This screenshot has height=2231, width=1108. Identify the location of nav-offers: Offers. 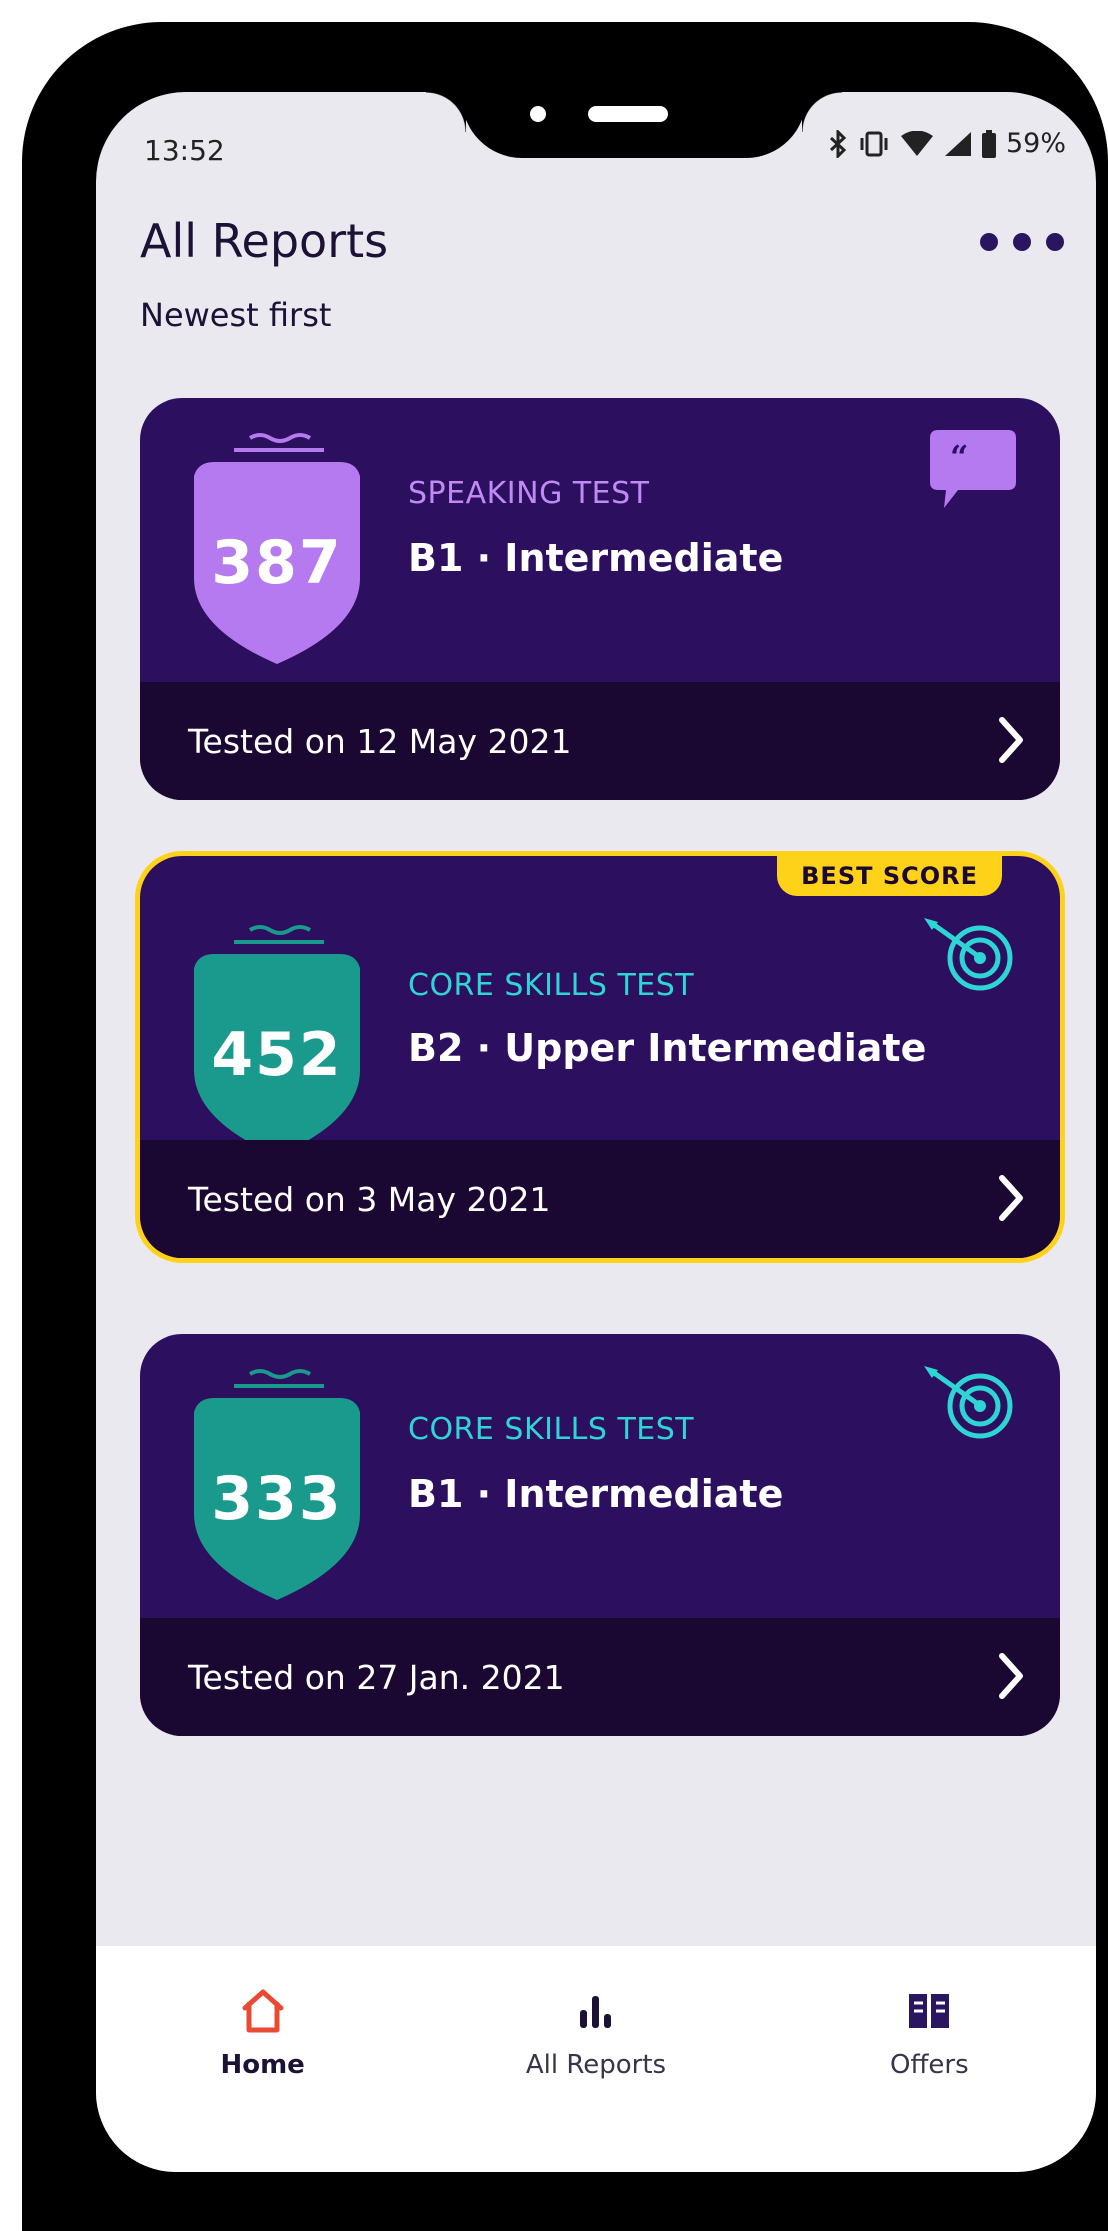
(929, 2013).